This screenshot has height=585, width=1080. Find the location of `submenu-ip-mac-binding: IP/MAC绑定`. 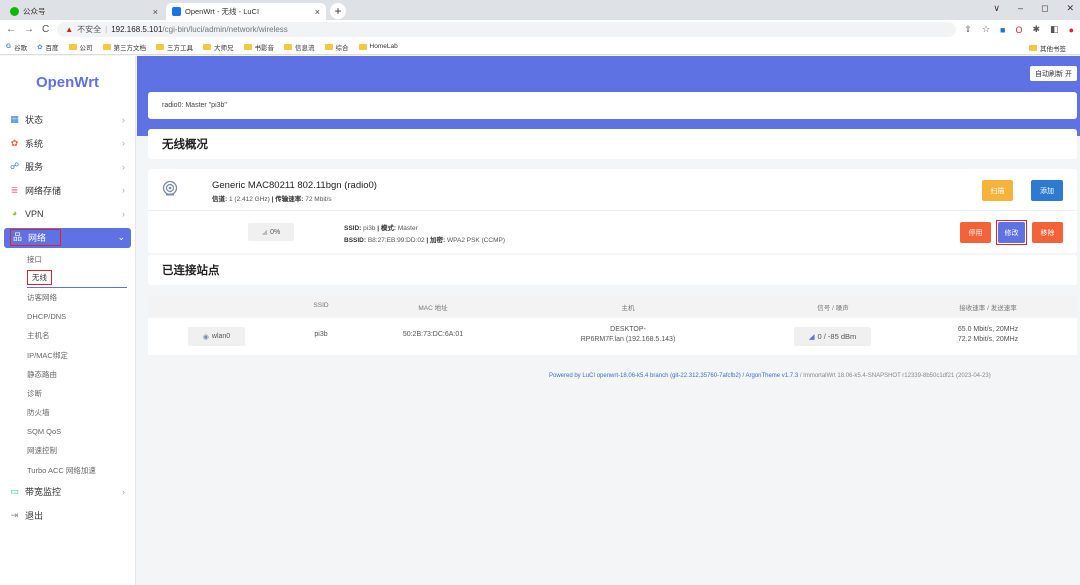

submenu-ip-mac-binding: IP/MAC绑定 is located at coordinates (81, 354).